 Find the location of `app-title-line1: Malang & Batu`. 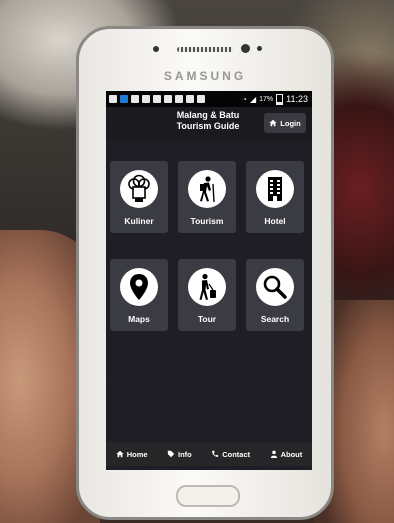

app-title-line1: Malang & Batu is located at coordinates (208, 115).